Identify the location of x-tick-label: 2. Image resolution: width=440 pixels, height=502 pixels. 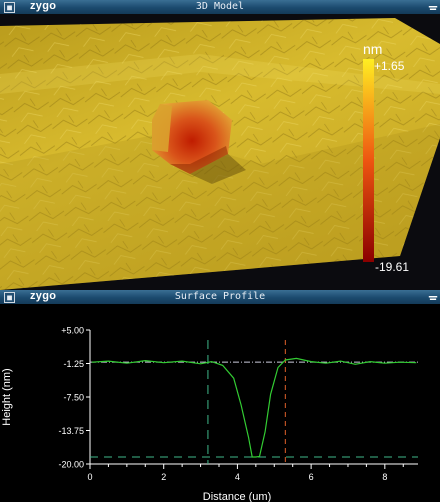
(163, 477).